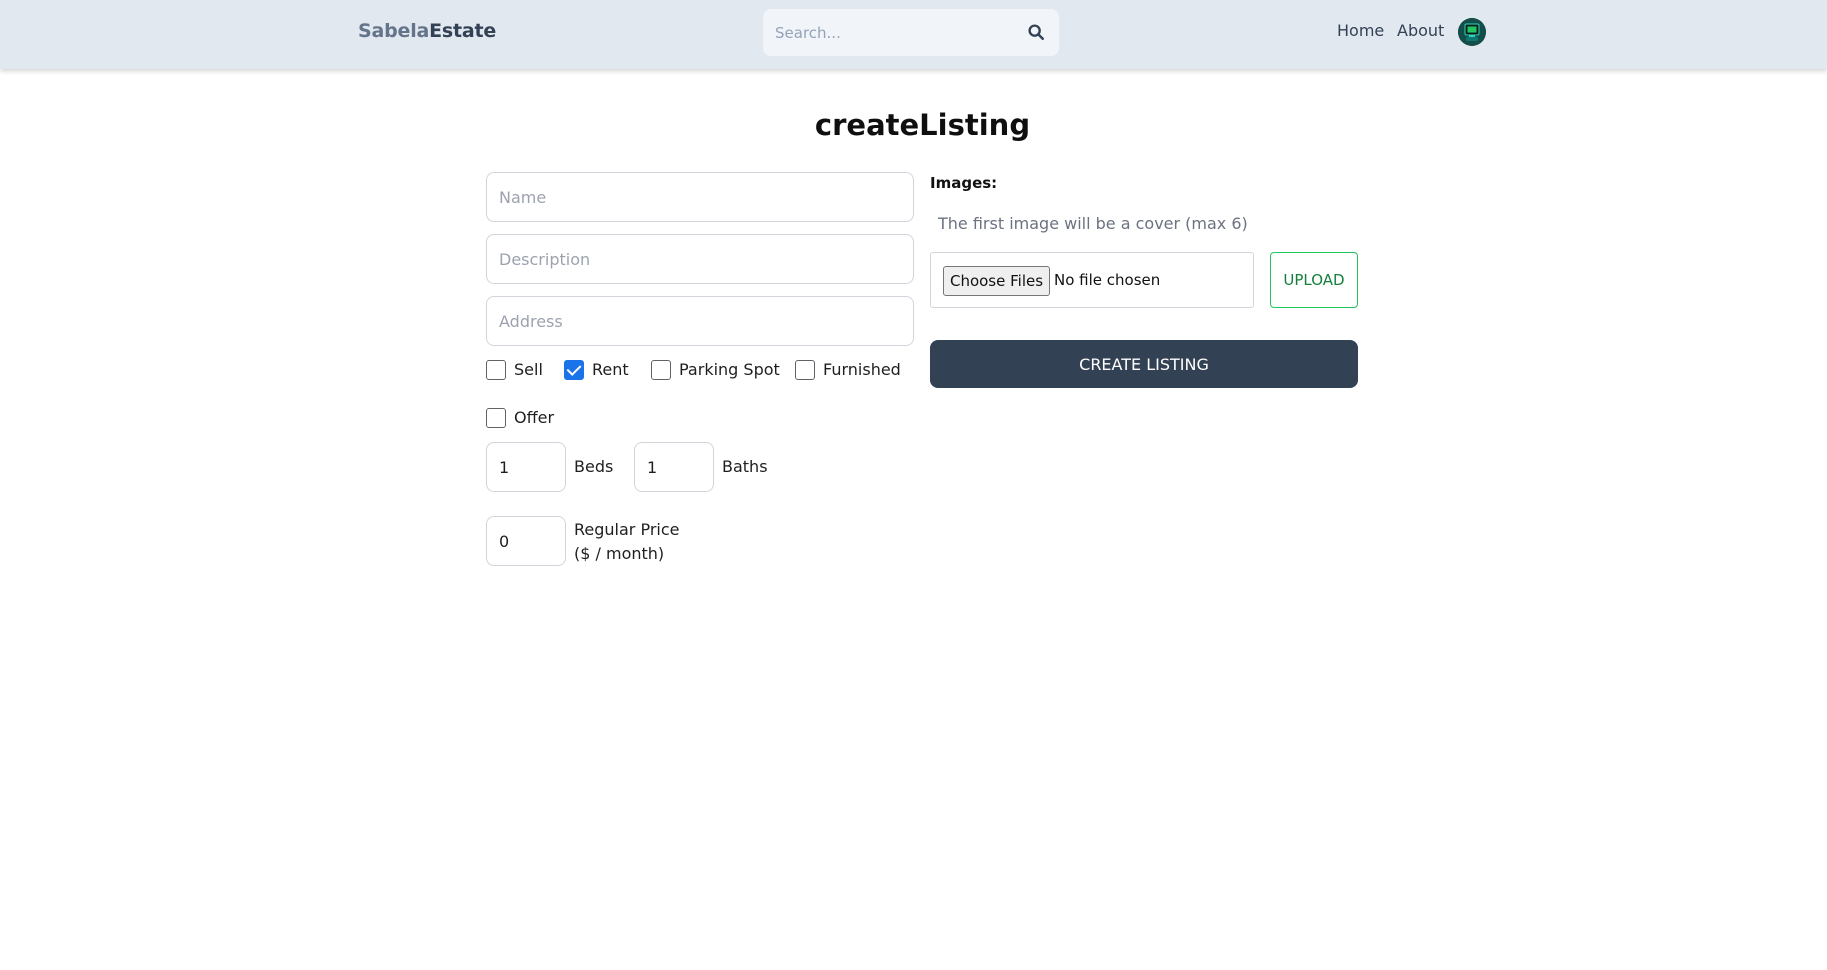 Image resolution: width=1827 pixels, height=970 pixels. I want to click on avatar-image-icon, so click(1472, 32).